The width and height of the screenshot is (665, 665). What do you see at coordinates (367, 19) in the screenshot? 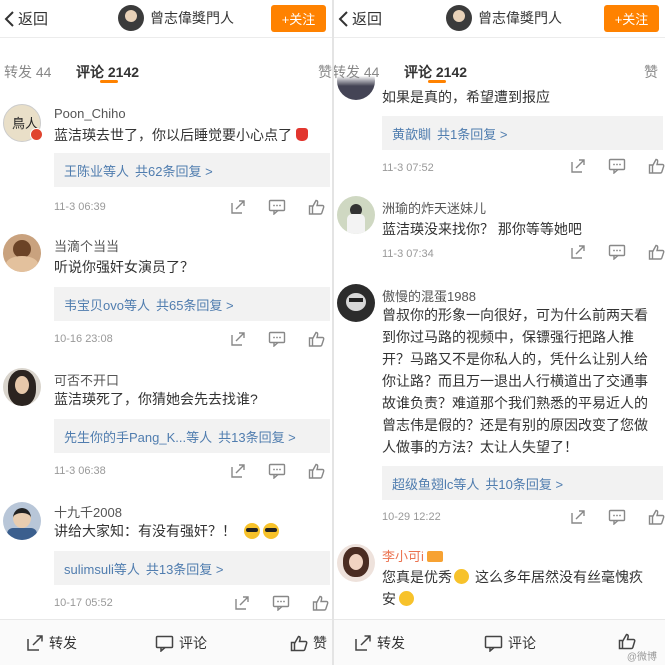
I see `back-label: 返回` at bounding box center [367, 19].